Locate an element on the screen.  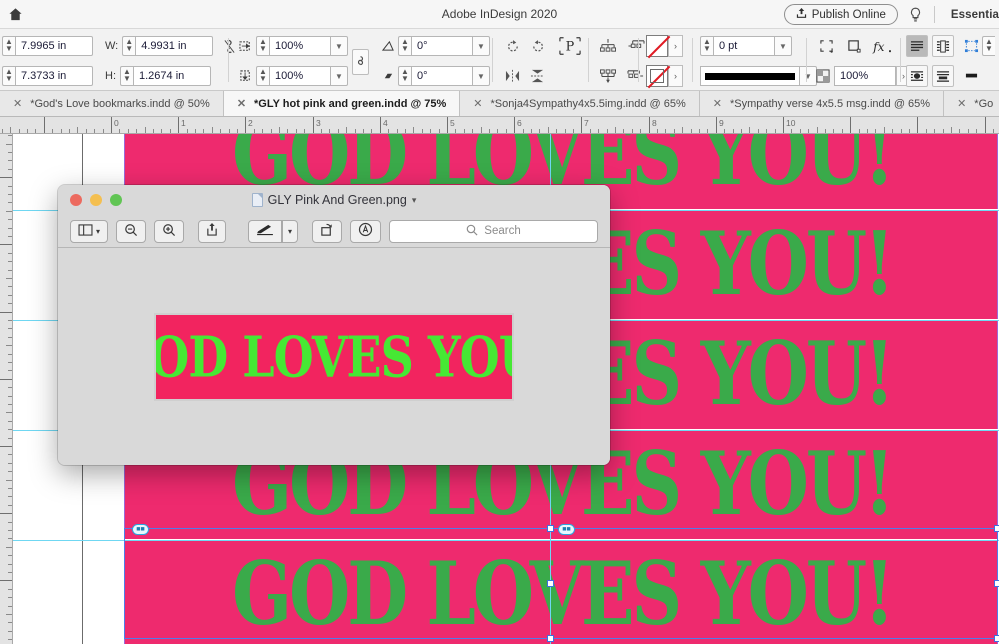
preview-image: GOD LOVES YOU! is located at coordinates (334, 357).